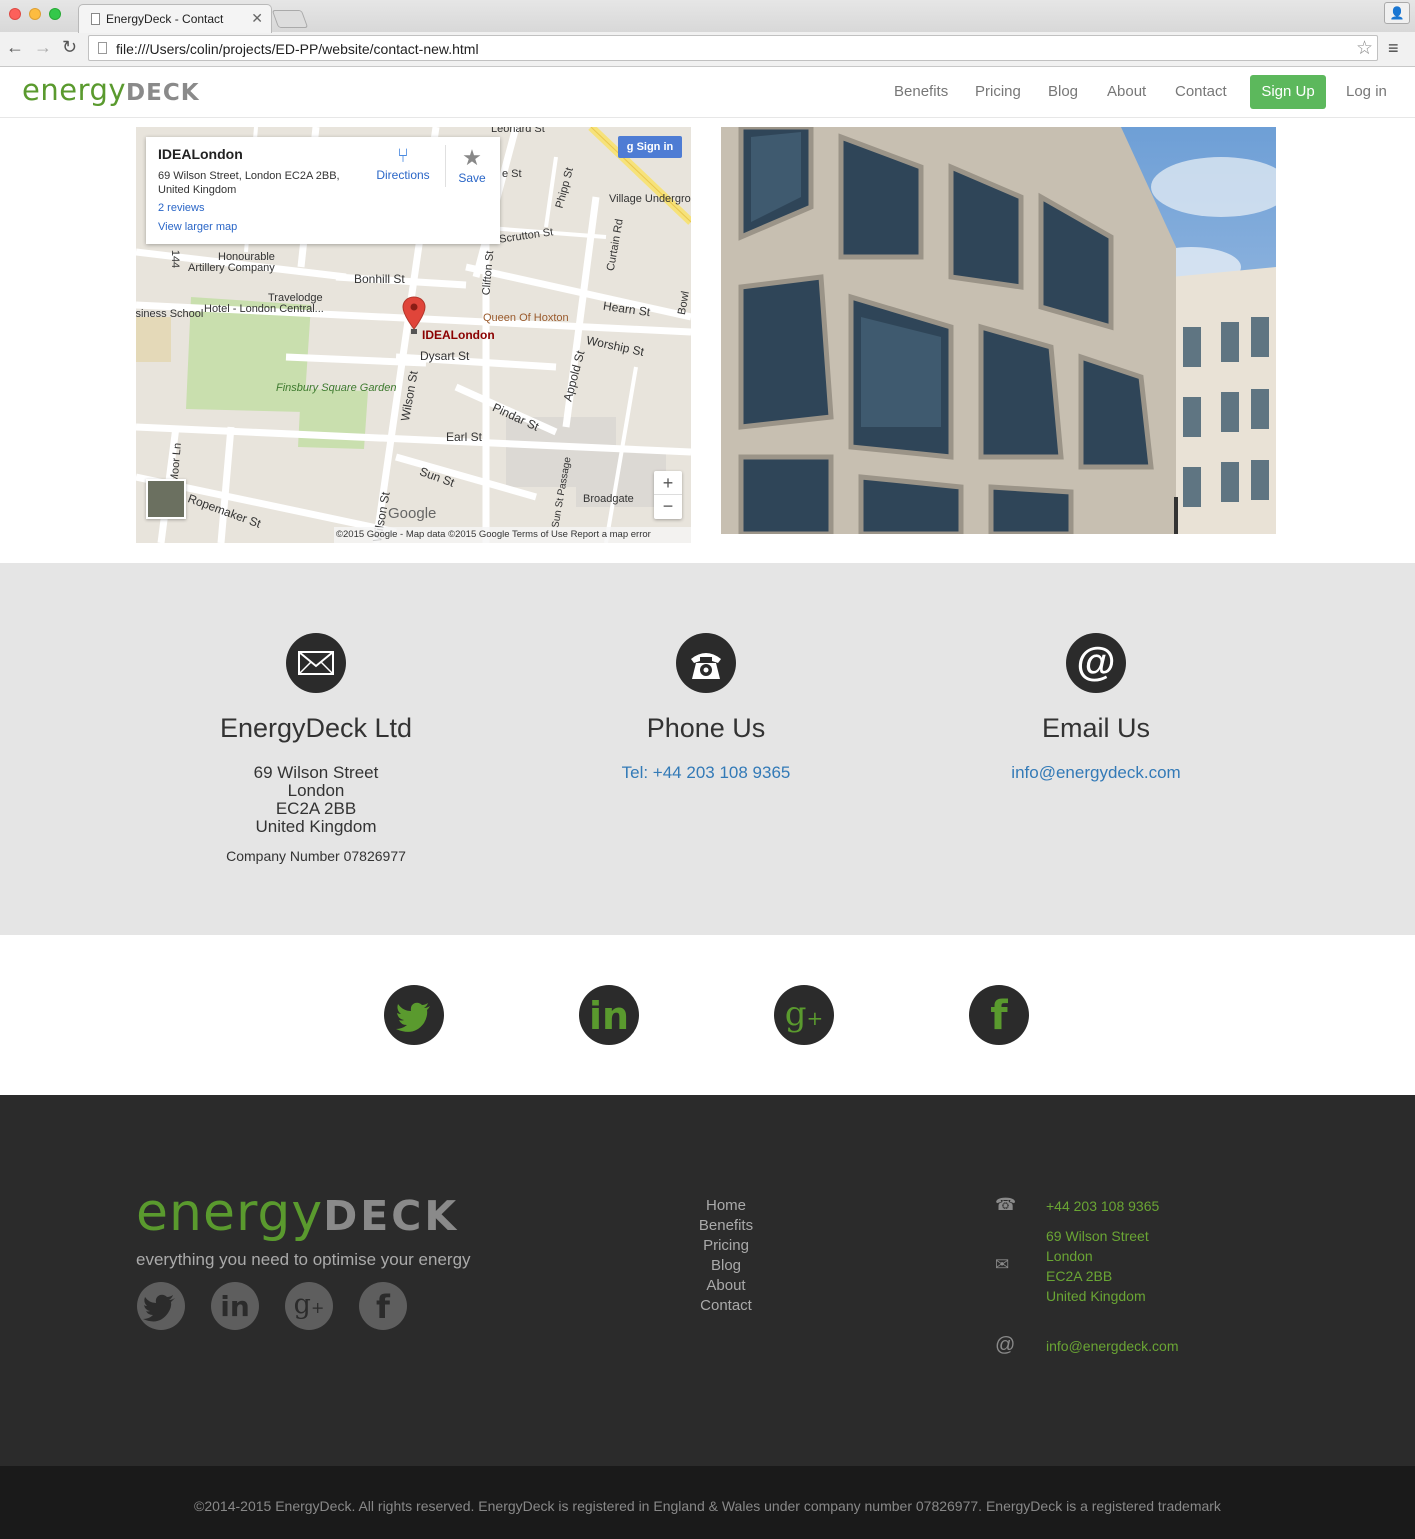  I want to click on footer-envelope-icon: ✉, so click(1002, 1264).